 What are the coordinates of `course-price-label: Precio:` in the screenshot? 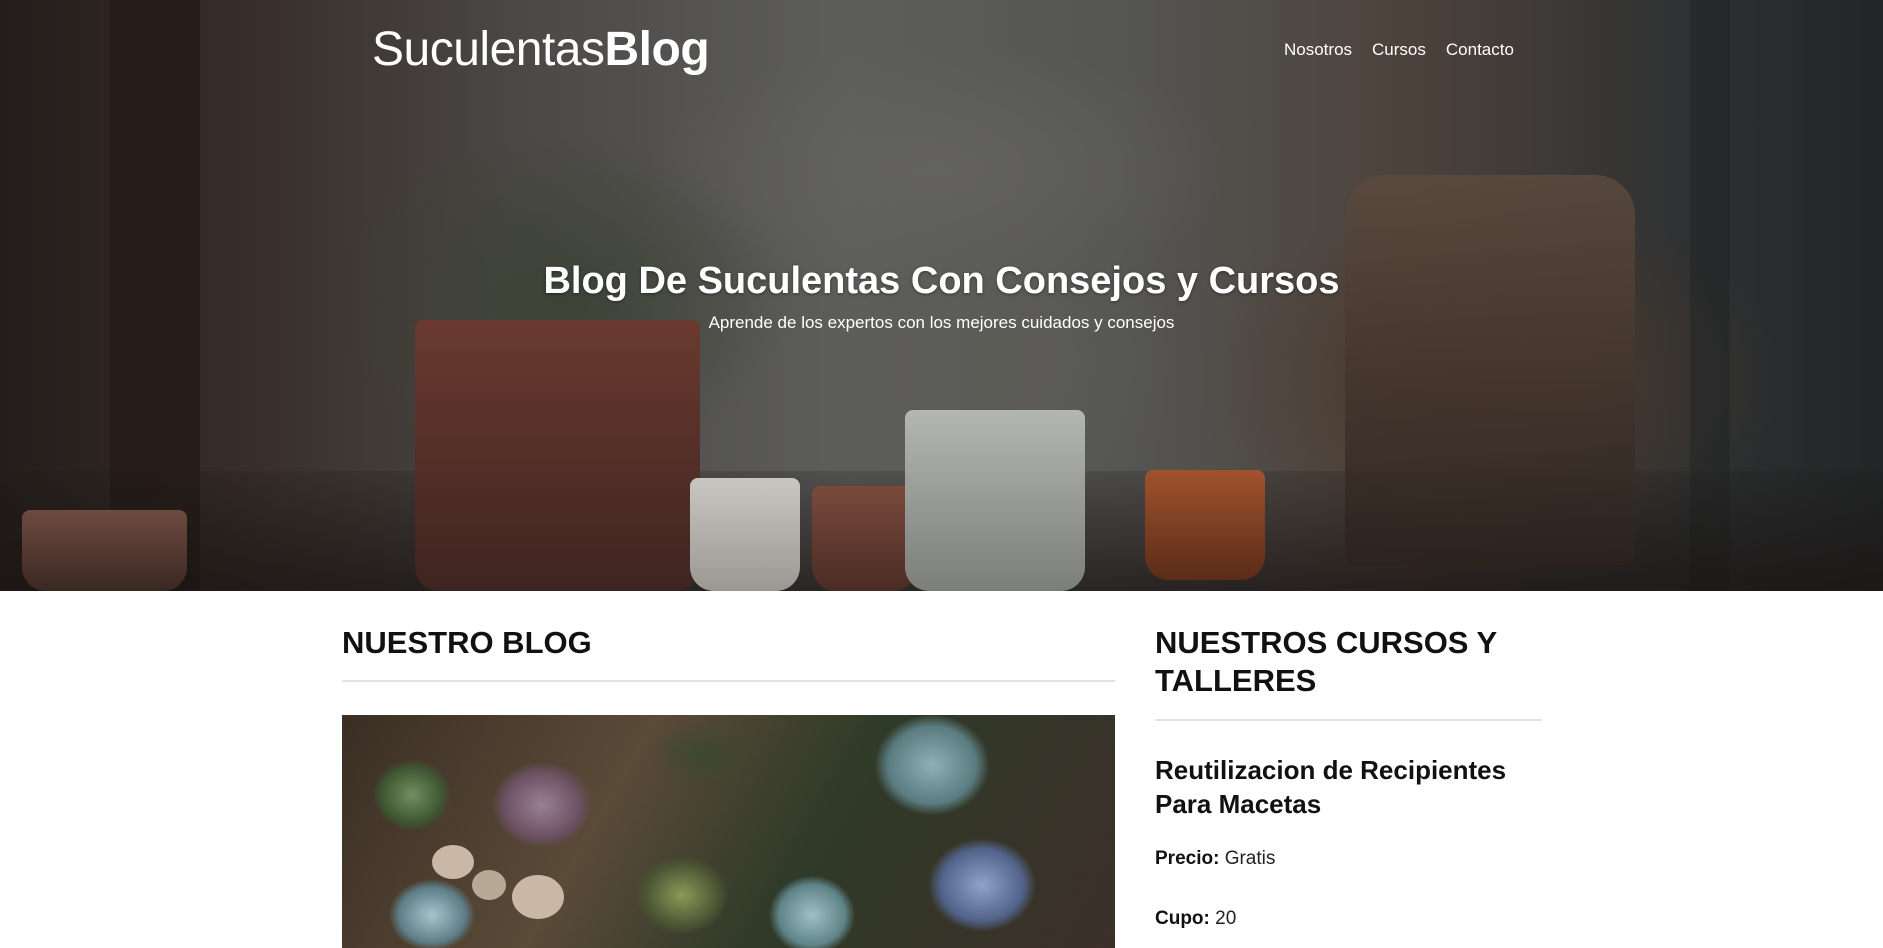 It's located at (1187, 858).